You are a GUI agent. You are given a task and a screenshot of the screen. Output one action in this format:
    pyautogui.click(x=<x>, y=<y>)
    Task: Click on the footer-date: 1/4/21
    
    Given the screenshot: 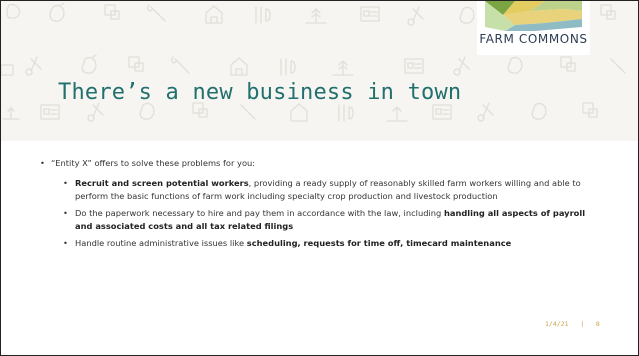 What is the action you would take?
    pyautogui.click(x=557, y=324)
    